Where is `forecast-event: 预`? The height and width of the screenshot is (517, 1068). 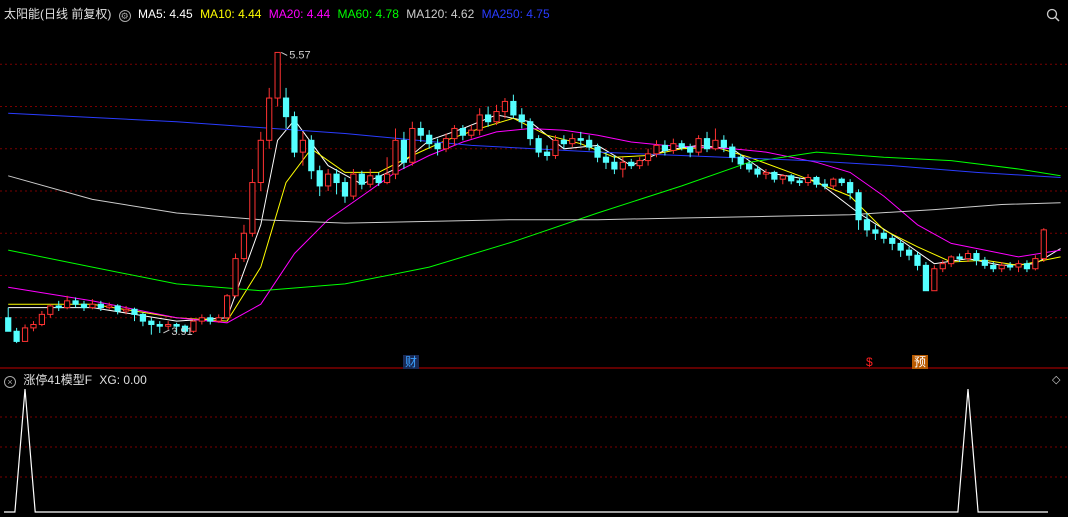
forecast-event: 预 is located at coordinates (920, 362).